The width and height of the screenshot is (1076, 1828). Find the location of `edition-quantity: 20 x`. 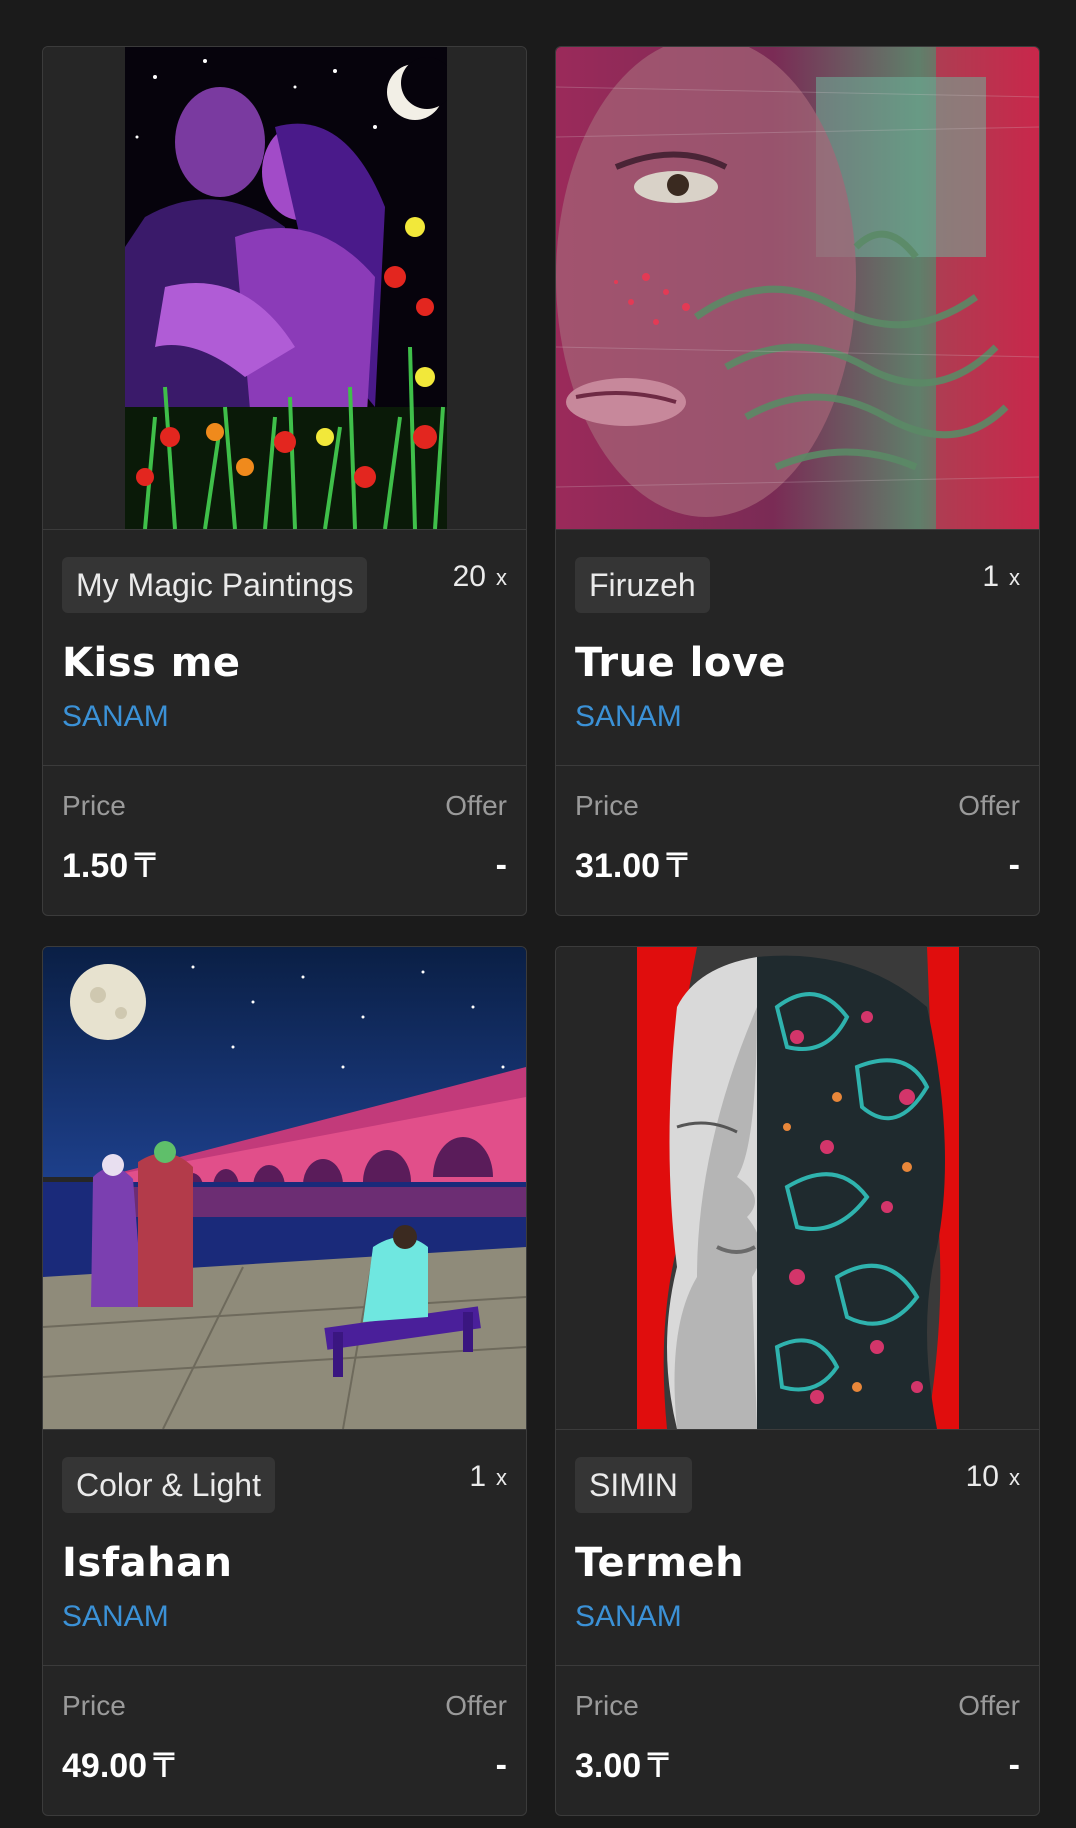

edition-quantity: 20 x is located at coordinates (480, 577).